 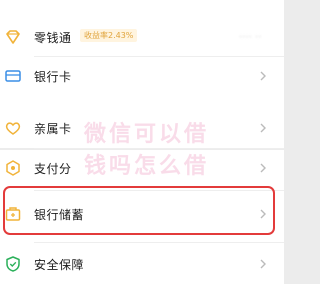 What do you see at coordinates (142, 37) in the screenshot?
I see `menu-item-change-pass: 零钱通 收益率2.43% ···· ··` at bounding box center [142, 37].